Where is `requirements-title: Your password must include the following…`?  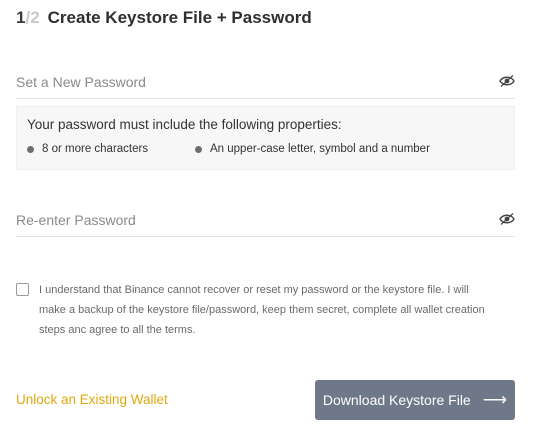 requirements-title: Your password must include the following… is located at coordinates (184, 124).